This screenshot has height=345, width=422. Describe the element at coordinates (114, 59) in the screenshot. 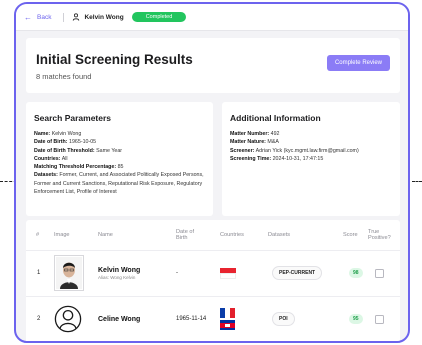

I see `page-title: Initial Screening Results` at that location.